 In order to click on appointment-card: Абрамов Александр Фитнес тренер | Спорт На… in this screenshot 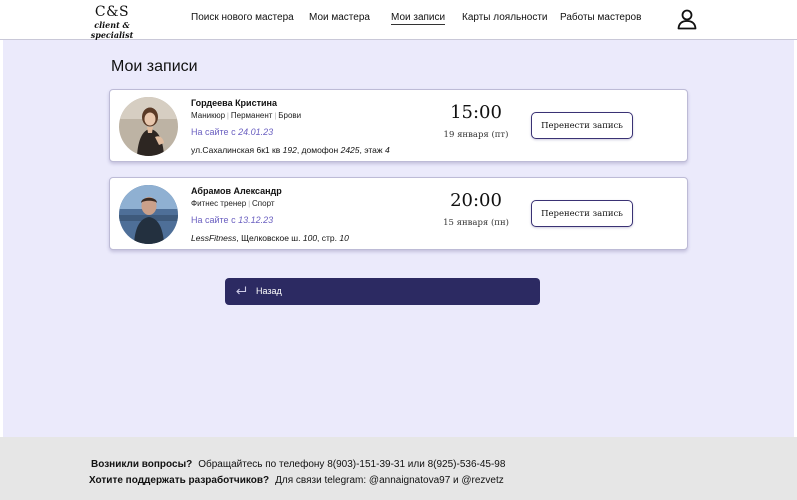, I will do `click(398, 213)`.